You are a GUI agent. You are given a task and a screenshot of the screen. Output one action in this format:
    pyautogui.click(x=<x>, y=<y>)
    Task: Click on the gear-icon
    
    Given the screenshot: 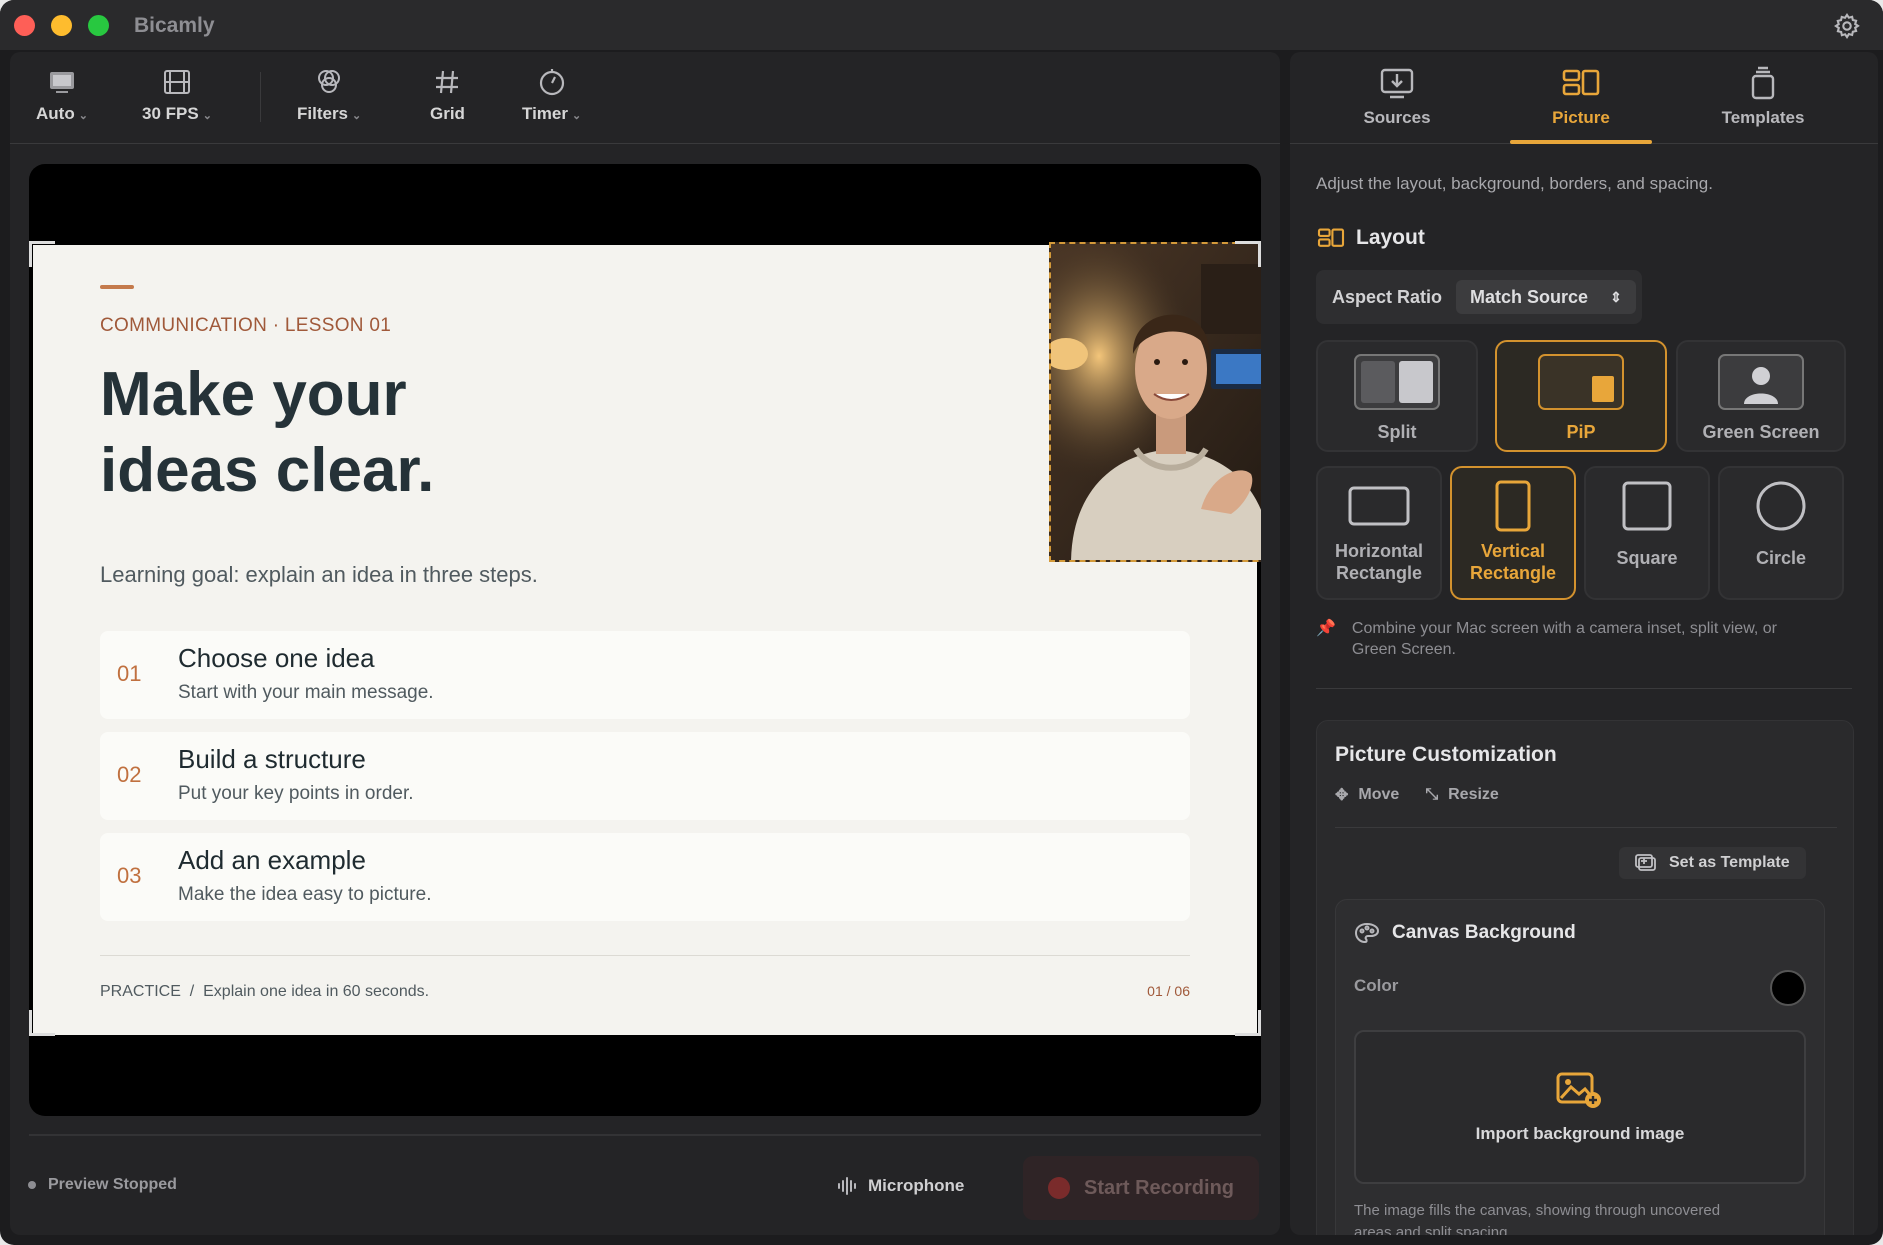 What is the action you would take?
    pyautogui.click(x=1847, y=26)
    